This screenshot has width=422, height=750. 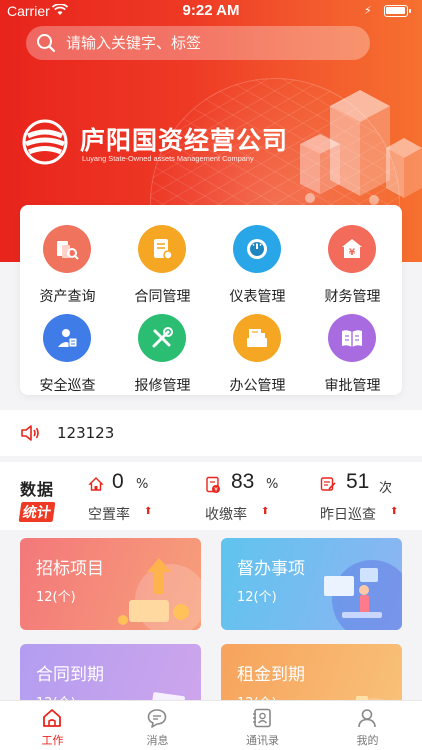 What do you see at coordinates (67, 338) in the screenshot?
I see `patrol-icon` at bounding box center [67, 338].